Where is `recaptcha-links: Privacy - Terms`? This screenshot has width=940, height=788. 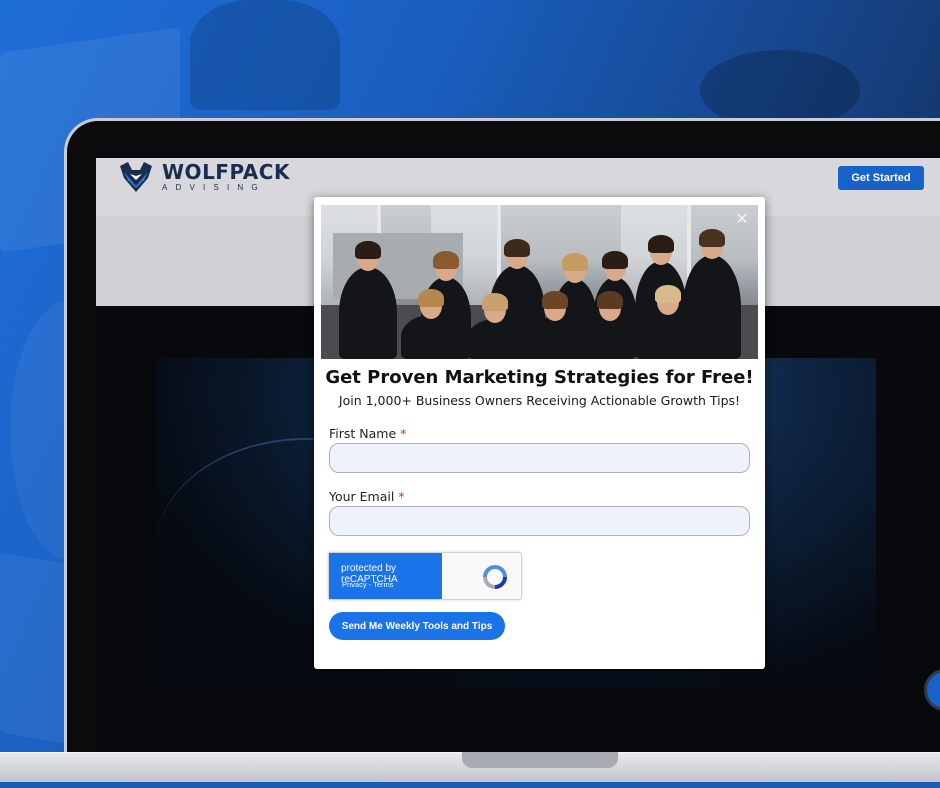 recaptcha-links: Privacy - Terms is located at coordinates (368, 584).